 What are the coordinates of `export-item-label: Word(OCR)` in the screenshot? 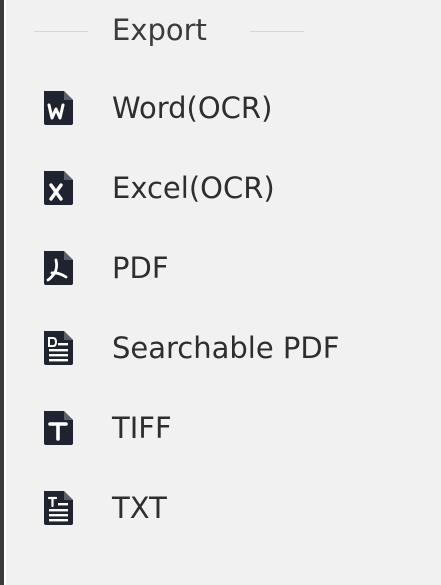 It's located at (192, 108).